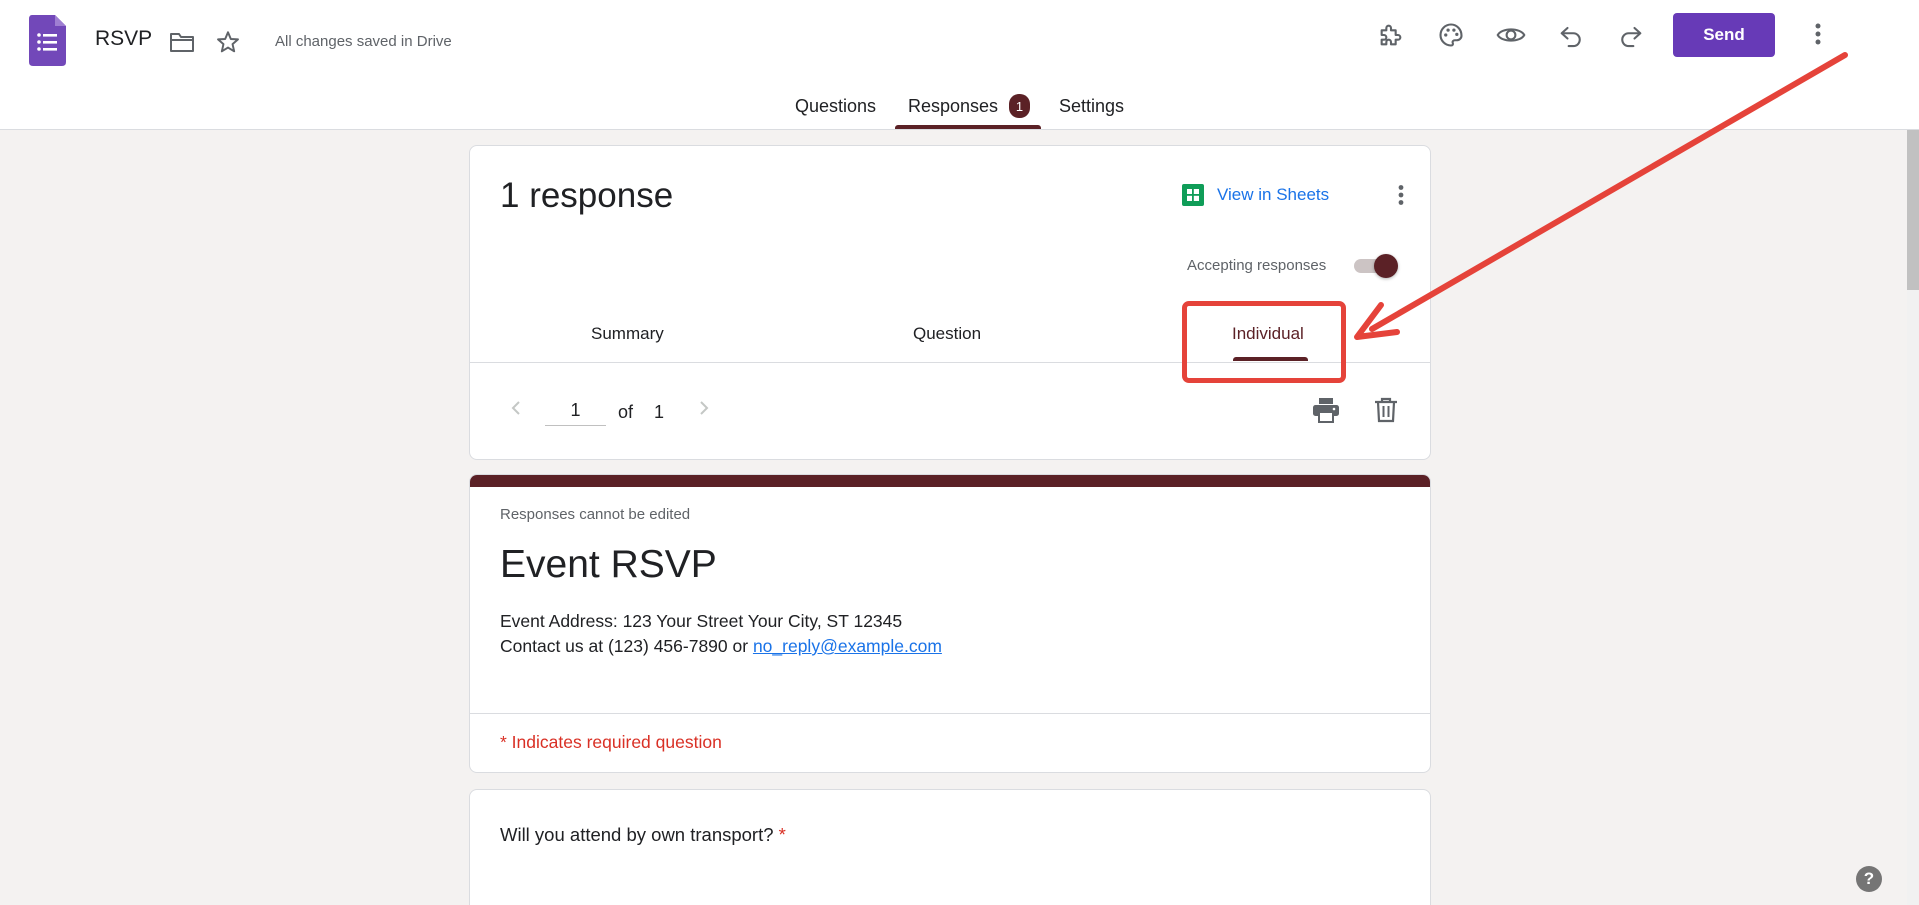  Describe the element at coordinates (1818, 34) in the screenshot. I see `more-vert-icon` at that location.